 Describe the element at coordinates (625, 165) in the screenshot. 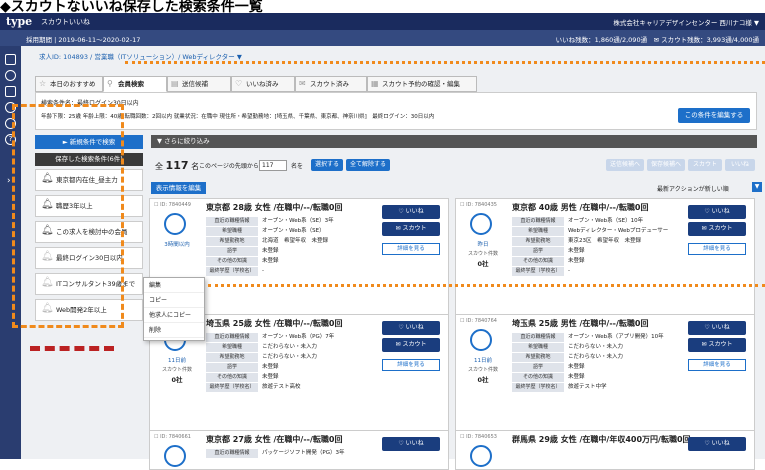

I see `to-send-candidates-button: 送信候補へ` at that location.